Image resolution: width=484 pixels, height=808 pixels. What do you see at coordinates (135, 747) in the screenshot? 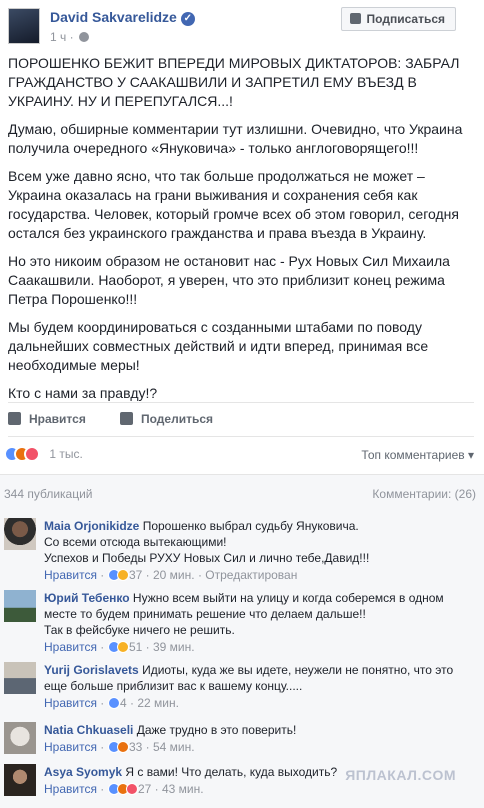
I see `comment-reaction-count: 33` at bounding box center [135, 747].